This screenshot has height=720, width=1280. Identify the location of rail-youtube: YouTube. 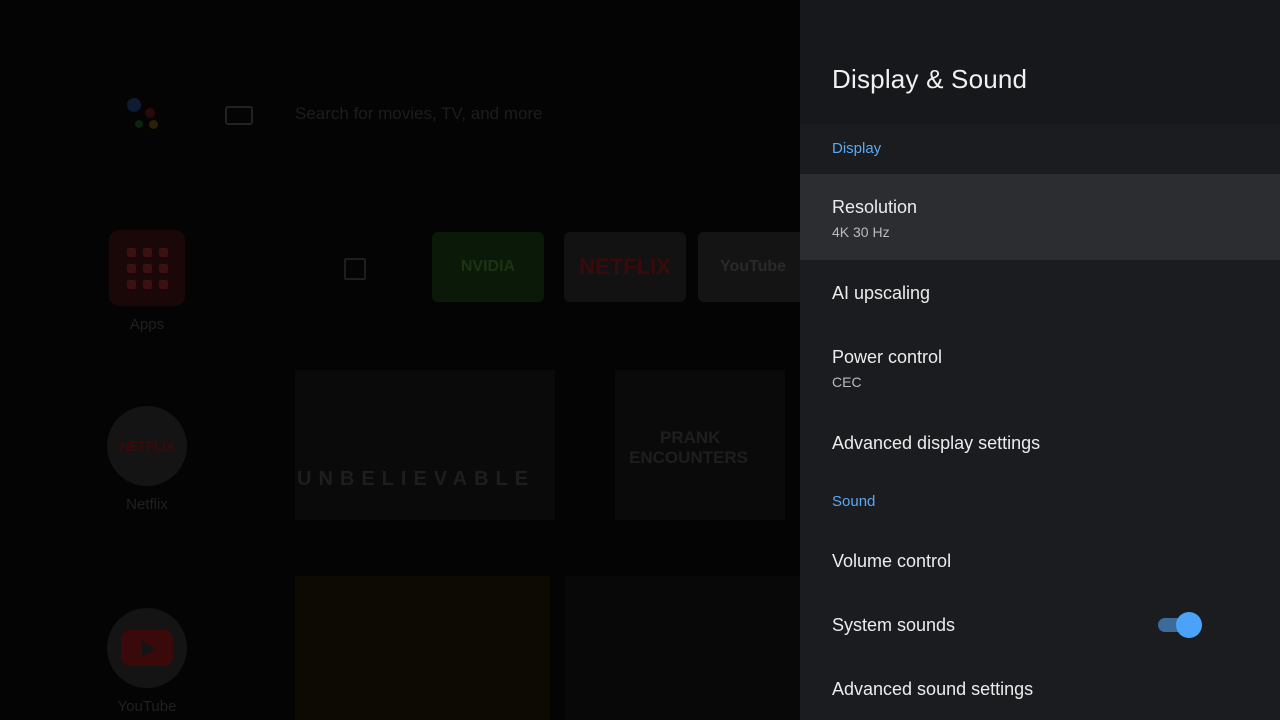
(147, 661).